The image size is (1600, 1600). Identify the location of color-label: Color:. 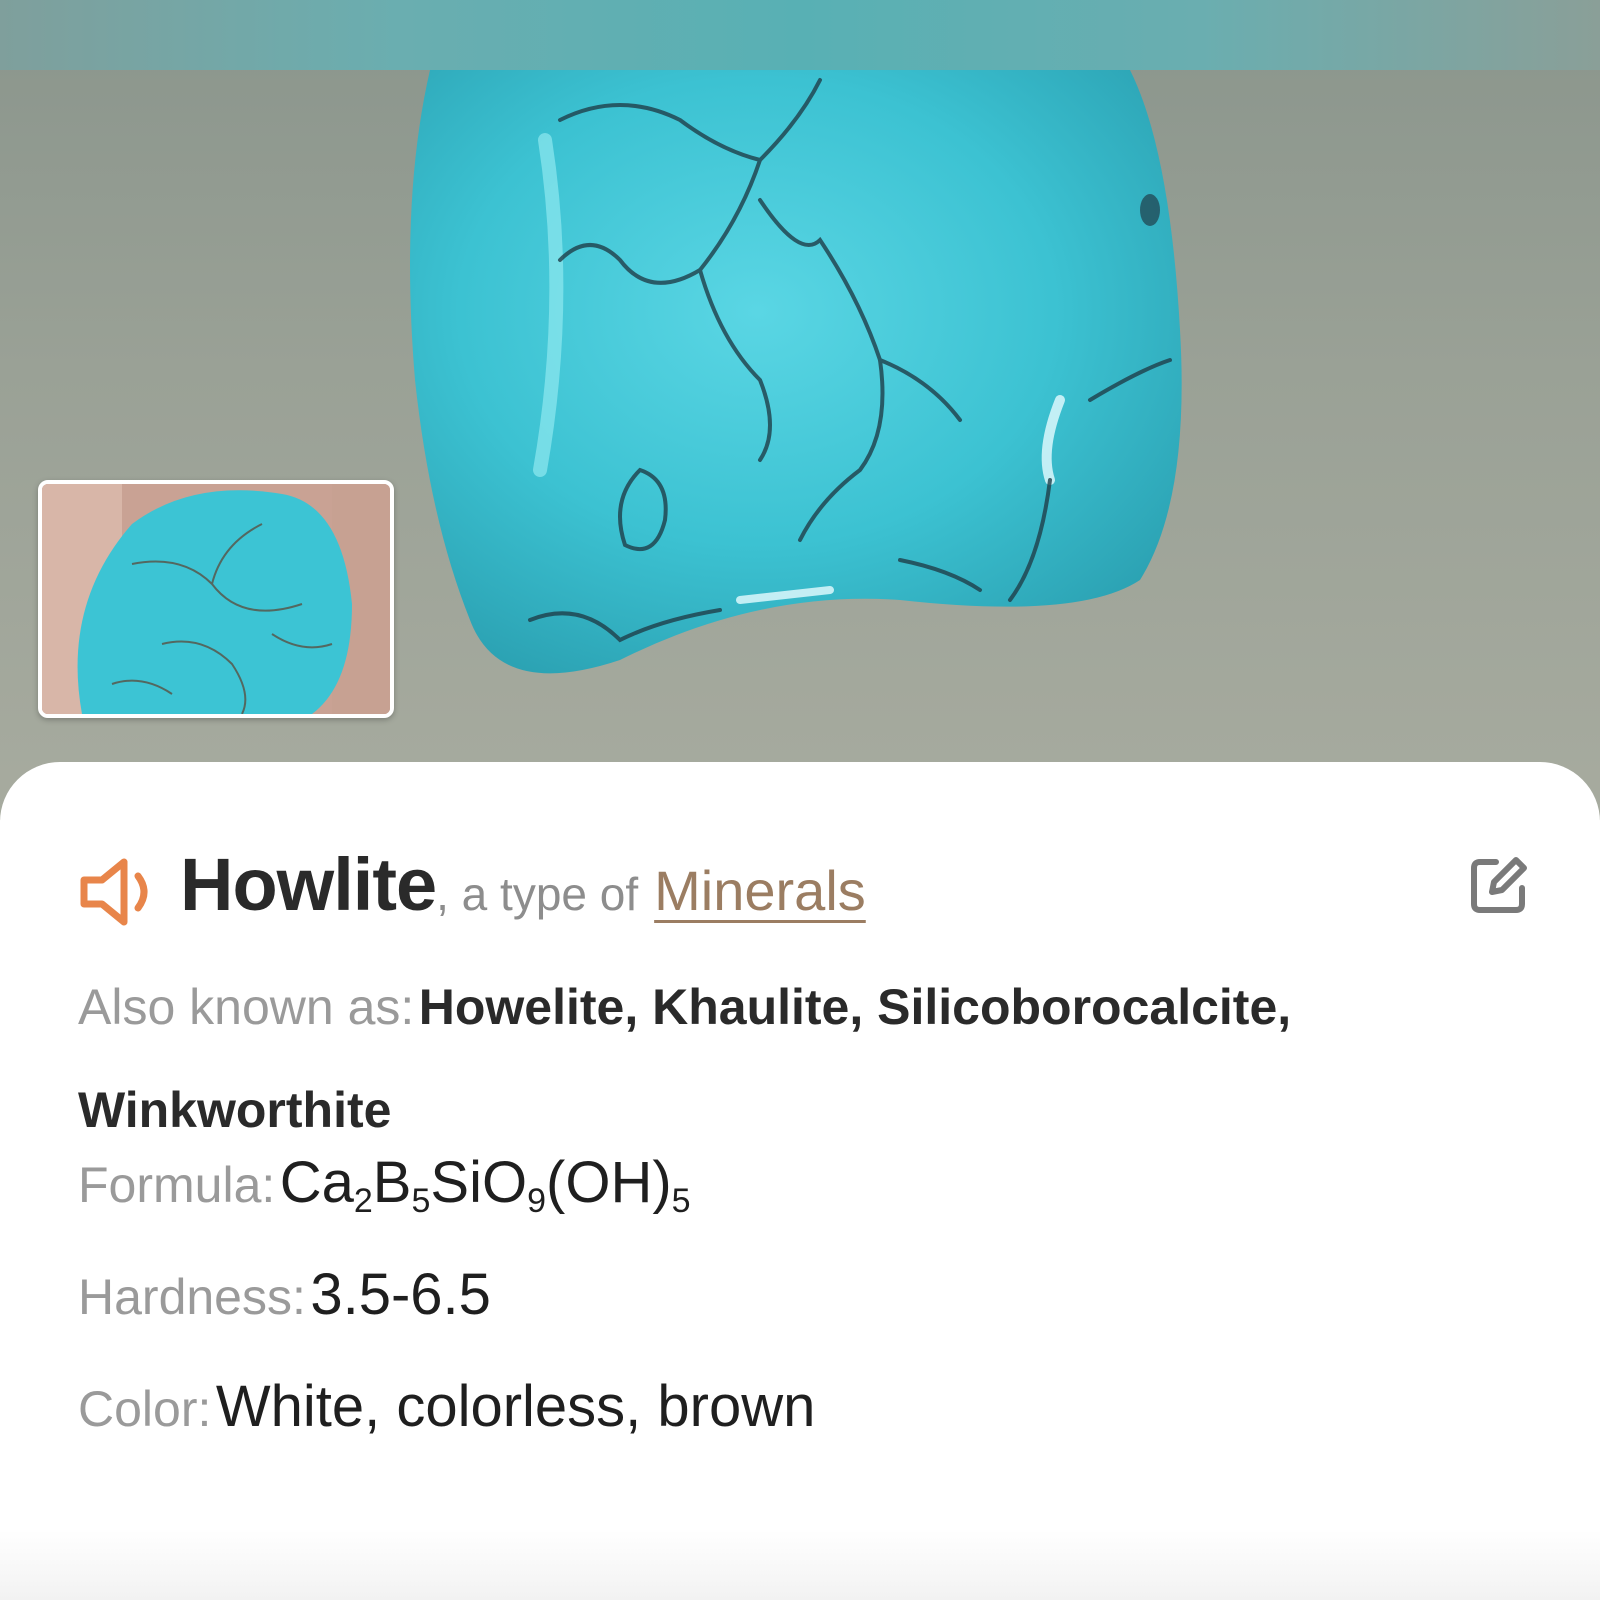
(145, 1409).